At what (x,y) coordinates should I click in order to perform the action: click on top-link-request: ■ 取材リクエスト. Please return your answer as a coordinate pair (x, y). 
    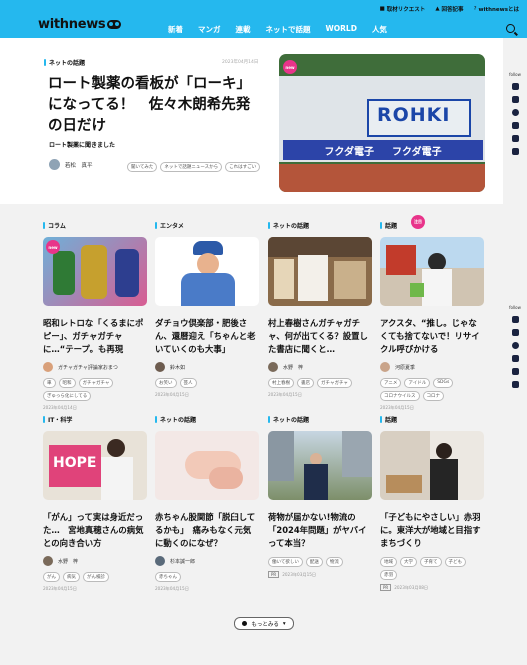
    Looking at the image, I should click on (403, 9).